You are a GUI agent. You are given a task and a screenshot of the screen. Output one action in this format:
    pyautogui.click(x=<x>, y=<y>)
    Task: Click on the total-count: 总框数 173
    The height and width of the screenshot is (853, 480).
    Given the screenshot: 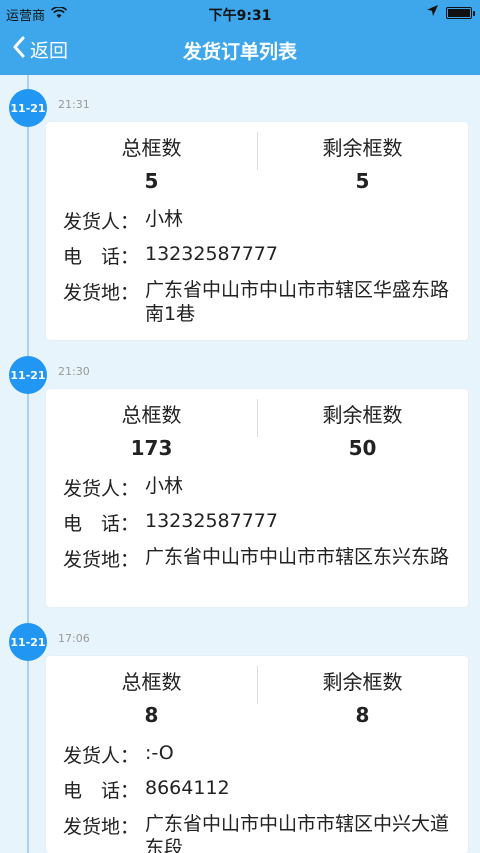 What is the action you would take?
    pyautogui.click(x=151, y=429)
    